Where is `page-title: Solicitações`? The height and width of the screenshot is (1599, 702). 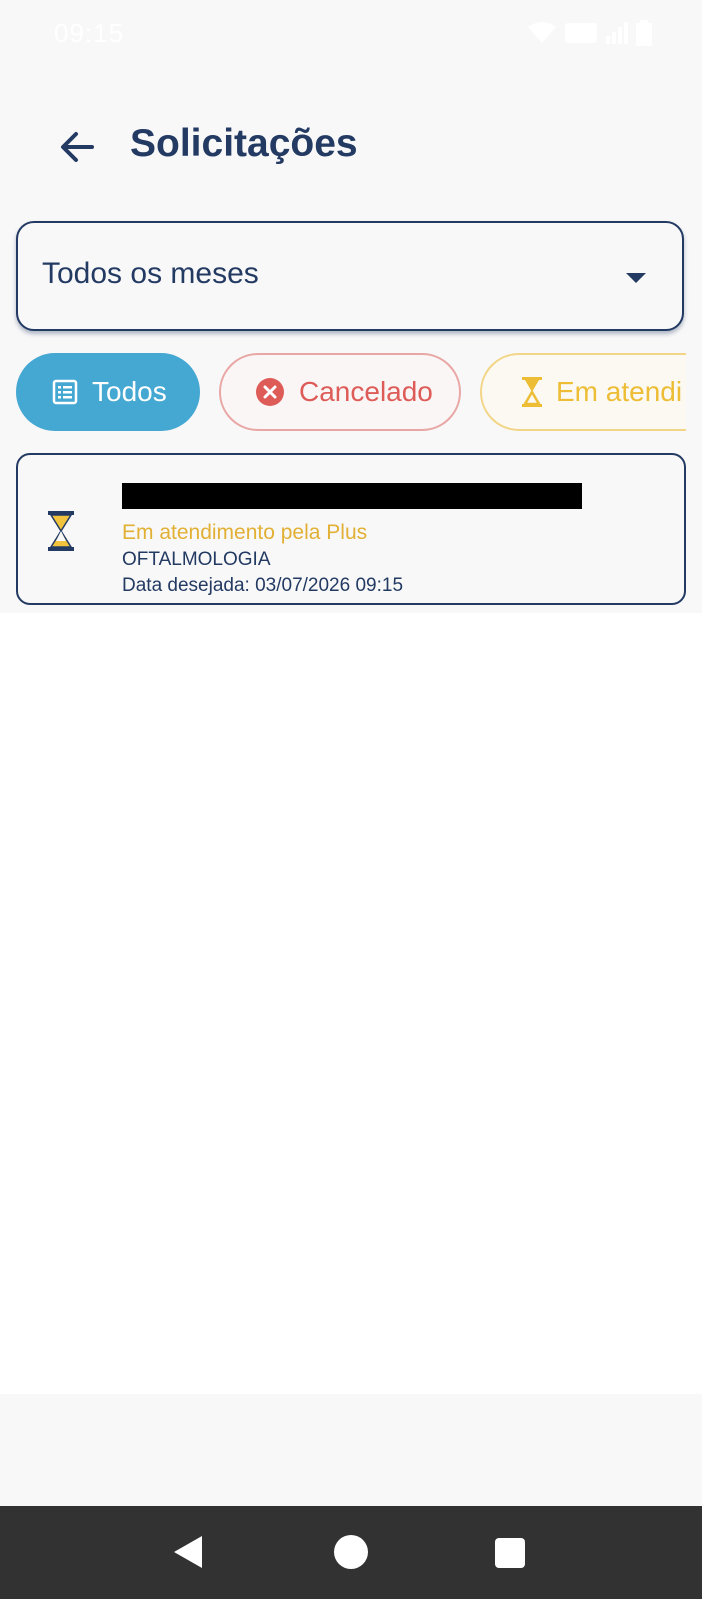 page-title: Solicitações is located at coordinates (244, 143).